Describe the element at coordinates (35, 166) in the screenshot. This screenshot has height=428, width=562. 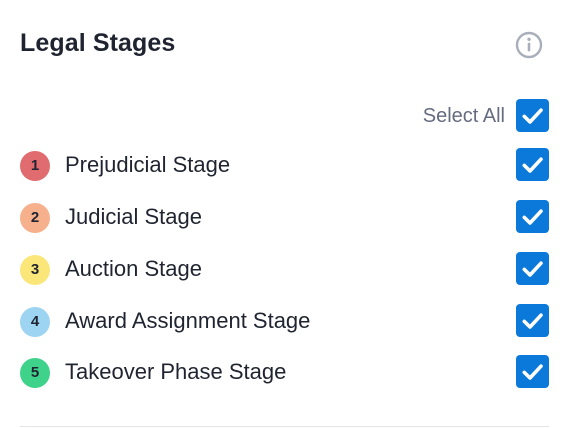
I see `stage-number-badge: 1` at that location.